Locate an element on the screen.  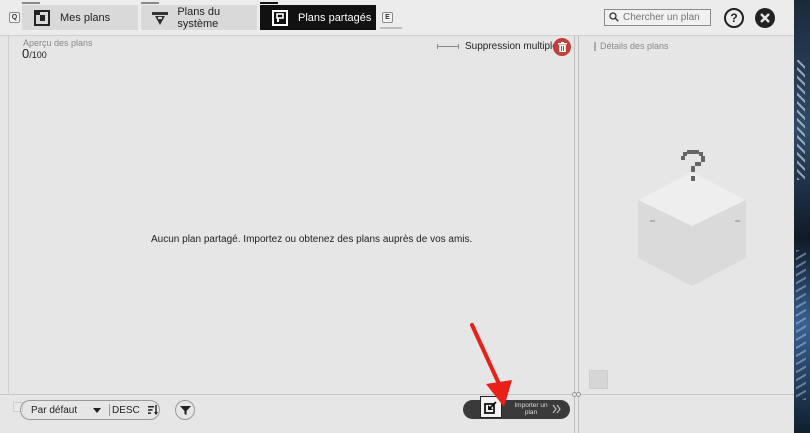
details-title: Détails des plans is located at coordinates (631, 46).